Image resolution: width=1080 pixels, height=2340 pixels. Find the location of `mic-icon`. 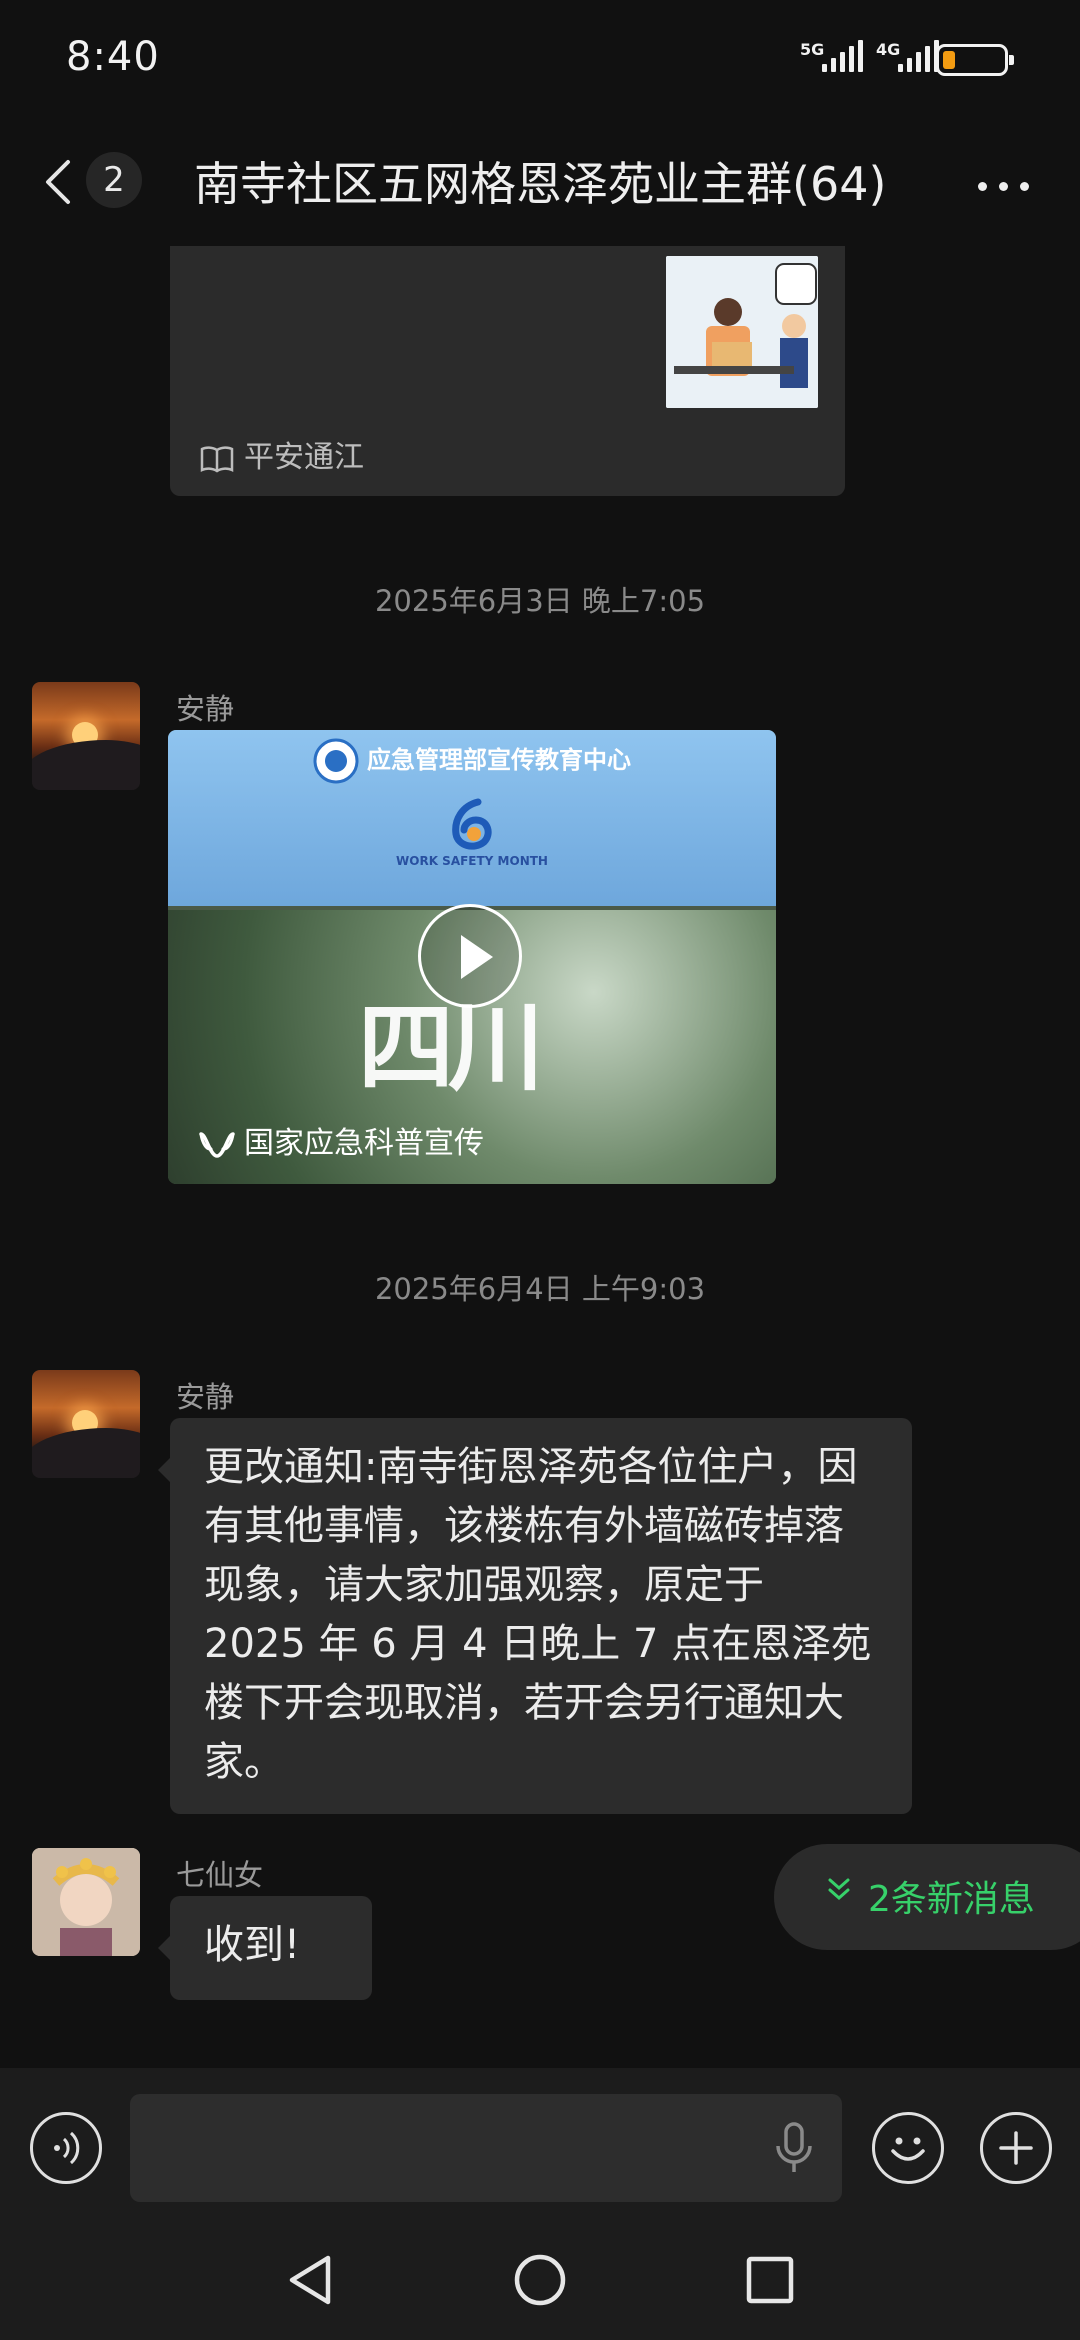

mic-icon is located at coordinates (794, 2147).